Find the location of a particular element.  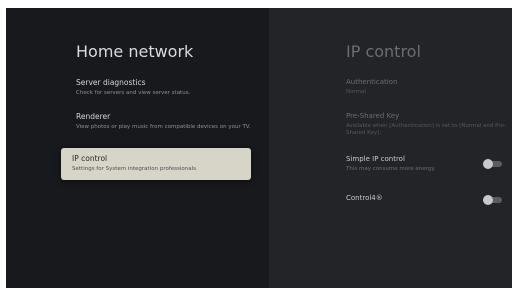

setting-label: Pre-Shared Key is located at coordinates (373, 116).